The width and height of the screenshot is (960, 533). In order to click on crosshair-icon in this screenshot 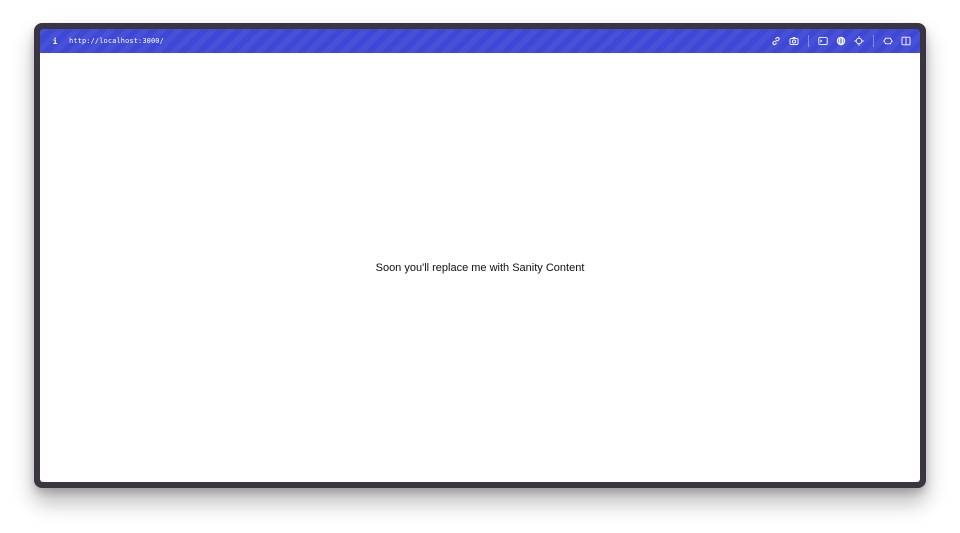, I will do `click(859, 41)`.